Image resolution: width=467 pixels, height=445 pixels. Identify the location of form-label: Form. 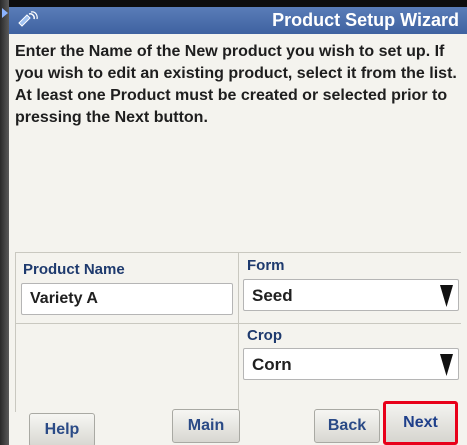
(266, 265).